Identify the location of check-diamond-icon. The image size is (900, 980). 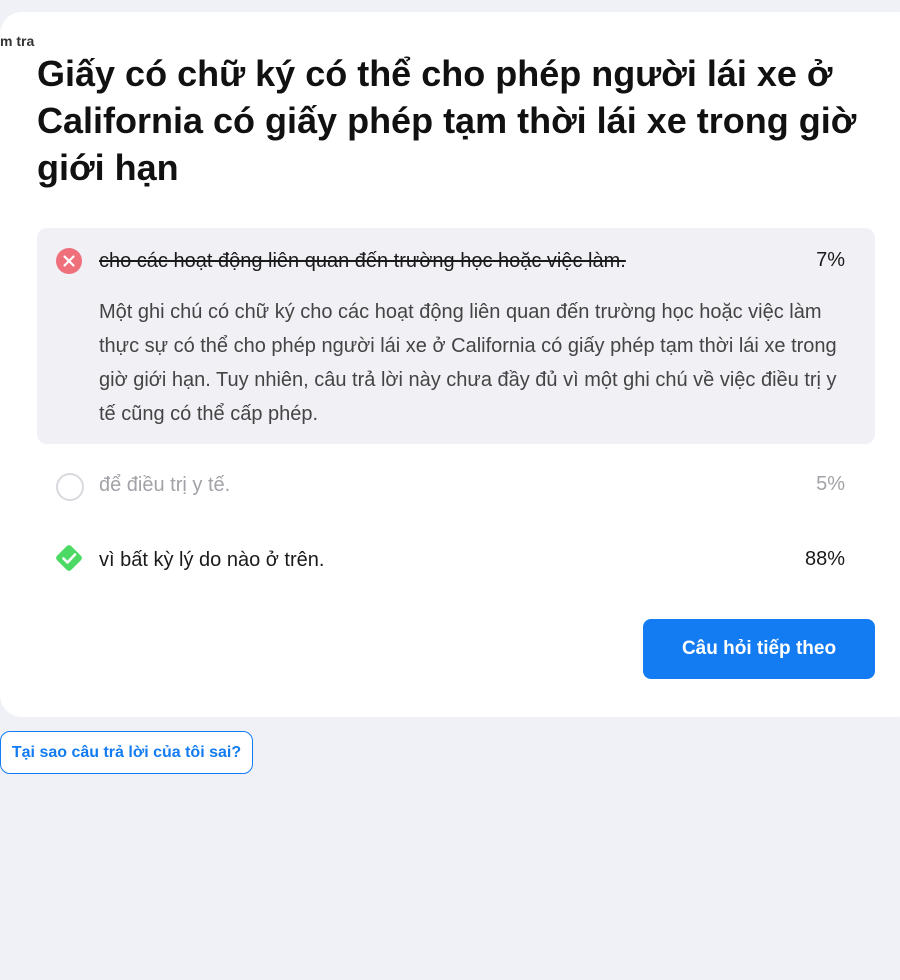
(69, 558).